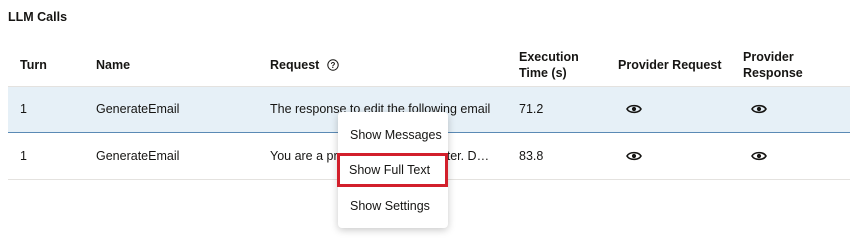 The width and height of the screenshot is (850, 240). What do you see at coordinates (113, 65) in the screenshot?
I see `col-header-name: Name` at bounding box center [113, 65].